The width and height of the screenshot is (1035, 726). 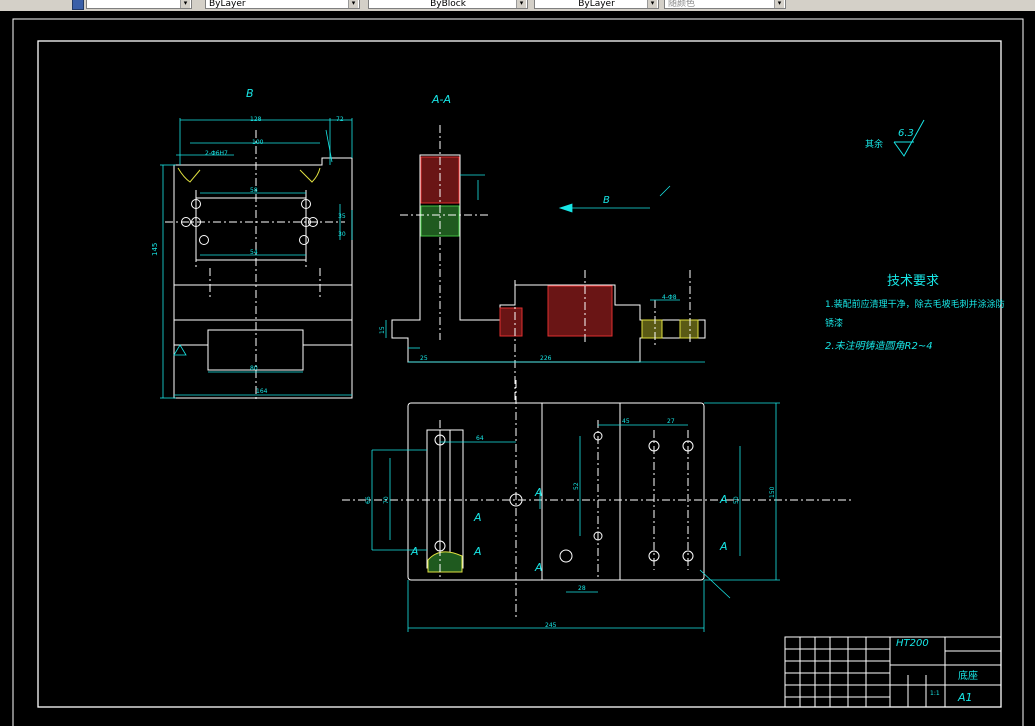 I want to click on plan-dims, so click(x=575, y=517).